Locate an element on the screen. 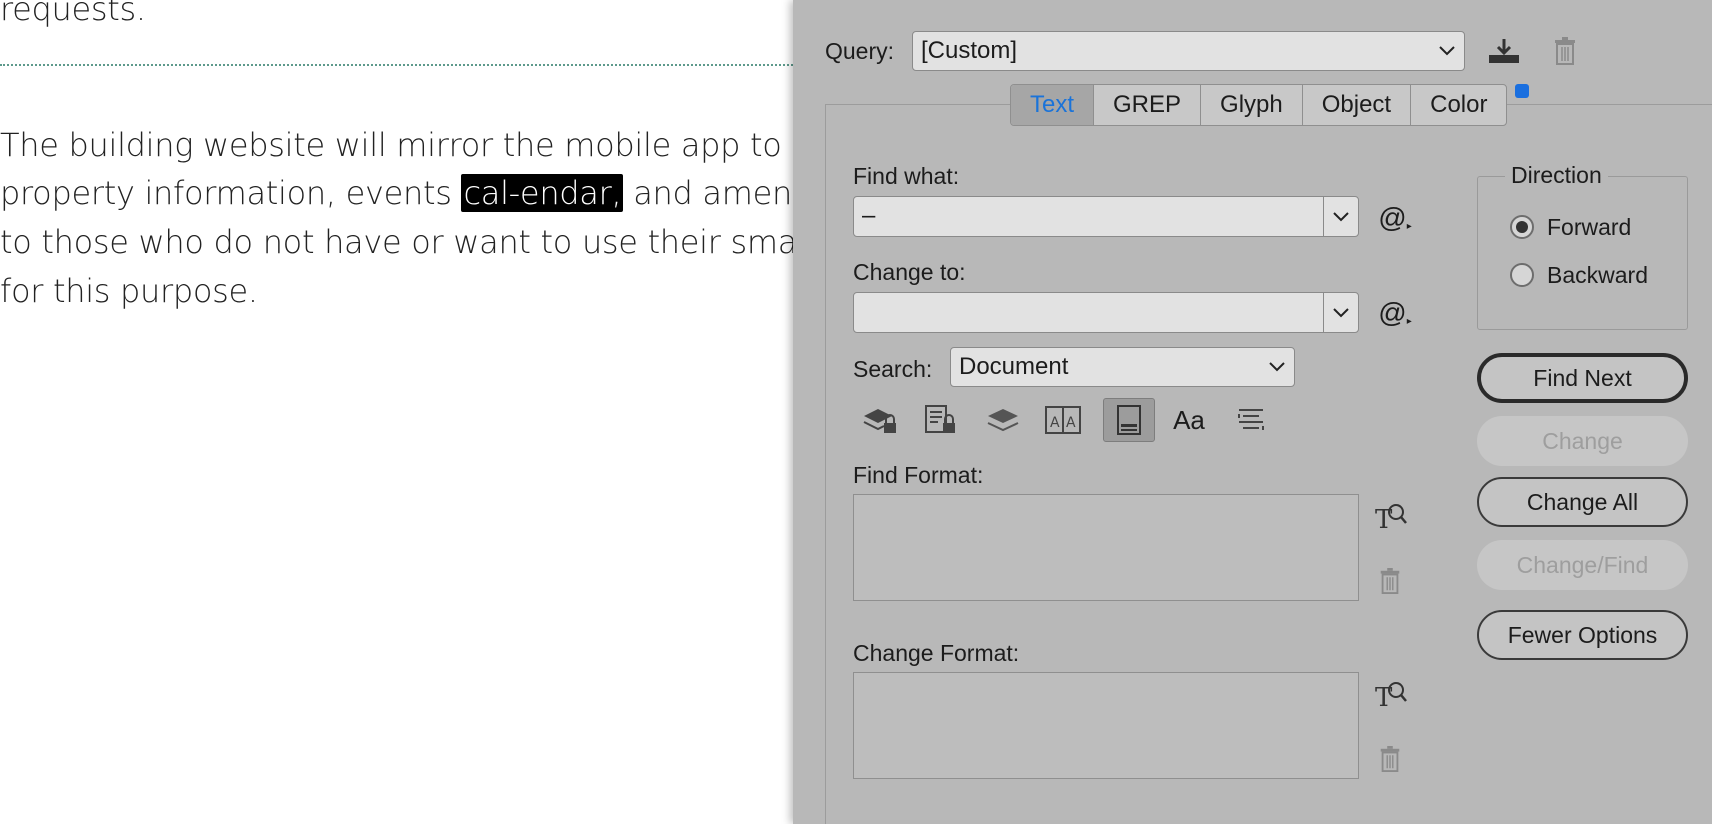 Image resolution: width=1712 pixels, height=824 pixels. search-label: Search: is located at coordinates (893, 369).